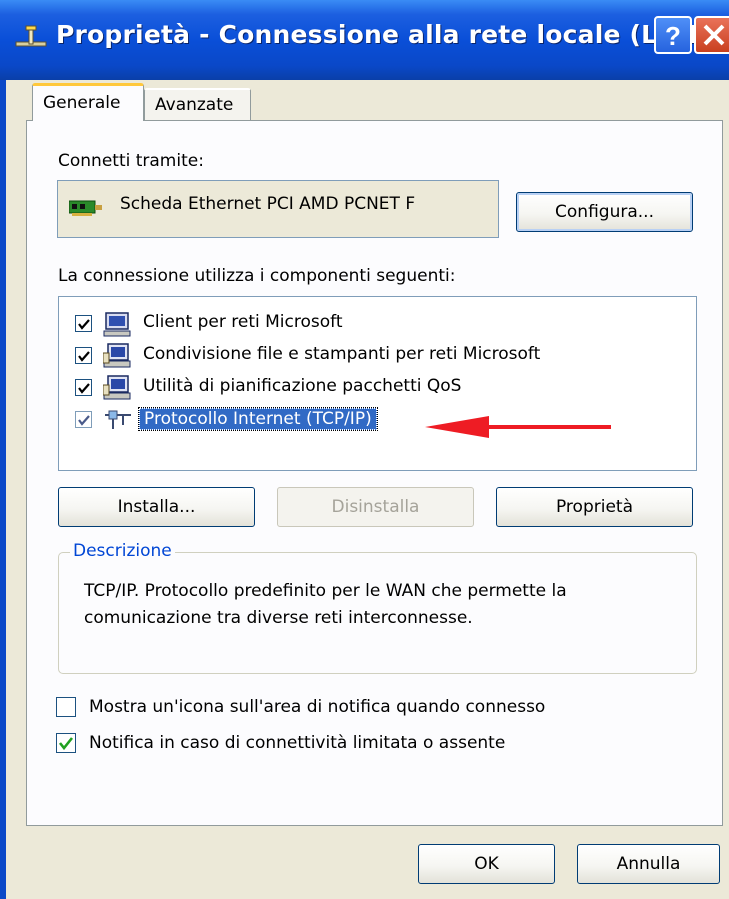 The image size is (729, 899). I want to click on notify-checkbox, so click(66, 743).